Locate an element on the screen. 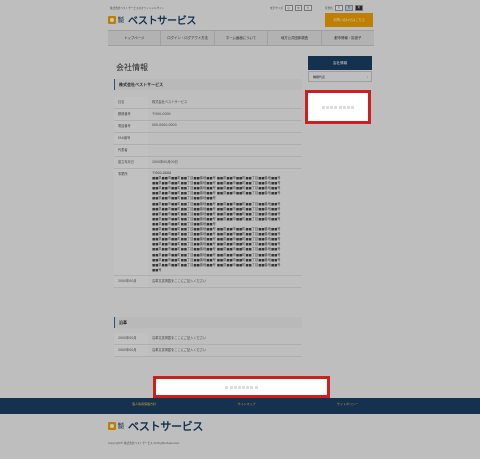 This screenshot has height=459, width=480. sidebar-item: 種類代表 › is located at coordinates (340, 76).